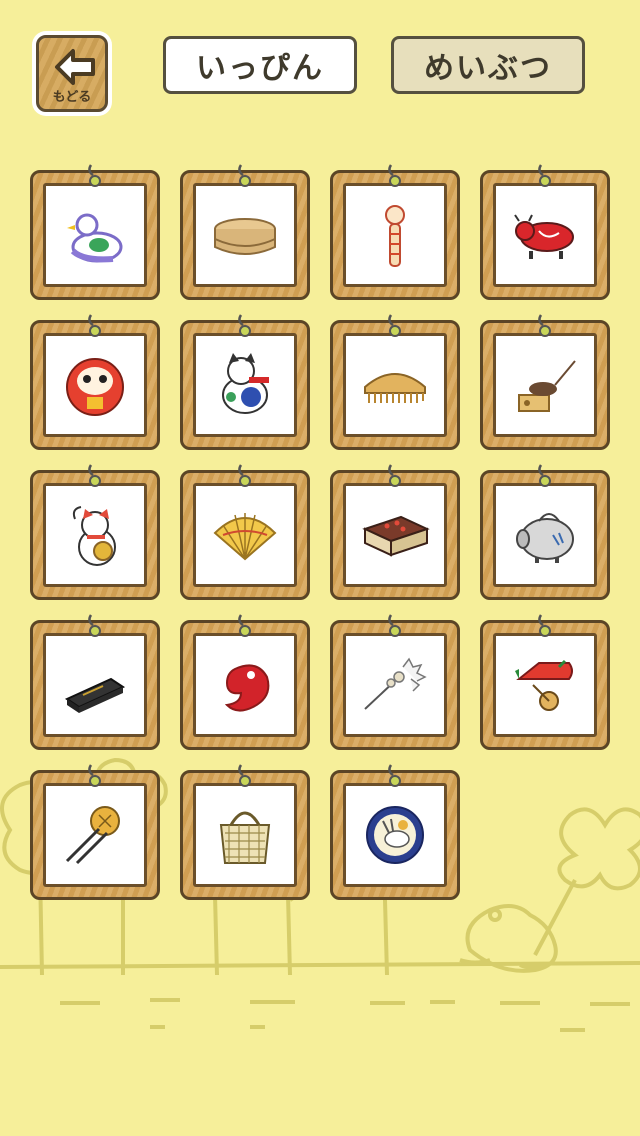 This screenshot has height=1136, width=640. Describe the element at coordinates (245, 837) in the screenshot. I see `bamboo-basket-icon` at that location.